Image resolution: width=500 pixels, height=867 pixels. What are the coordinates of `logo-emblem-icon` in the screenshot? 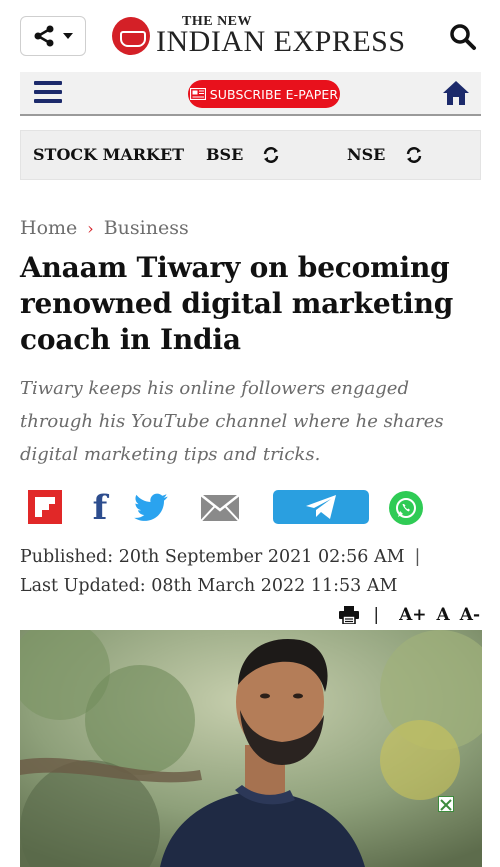 It's located at (131, 36).